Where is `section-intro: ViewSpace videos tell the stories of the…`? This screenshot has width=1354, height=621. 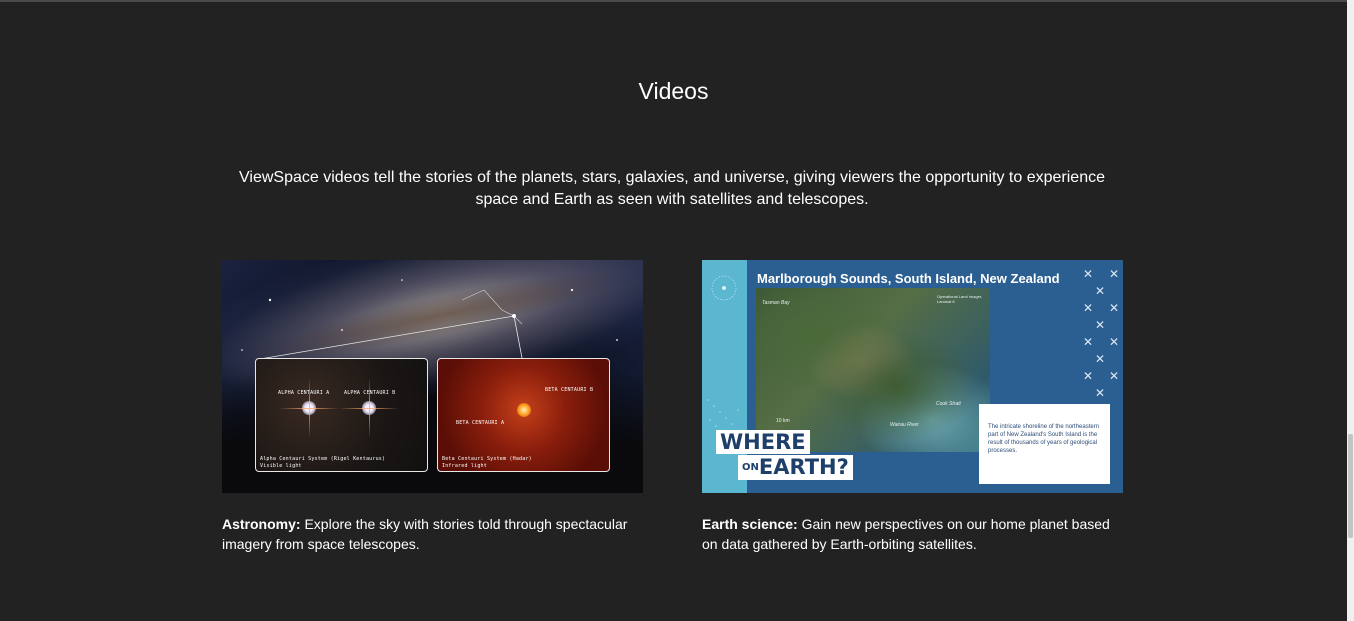 section-intro: ViewSpace videos tell the stories of the… is located at coordinates (672, 188).